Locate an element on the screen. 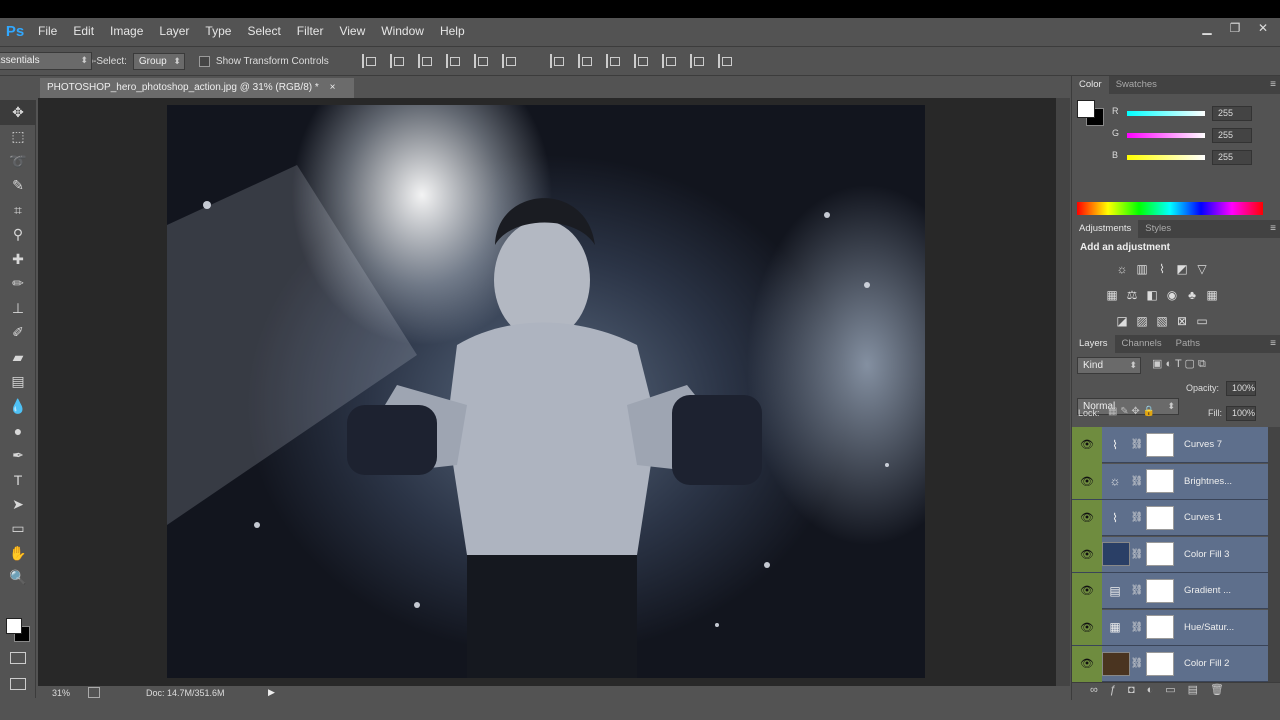  color-lookup-icon: ▦ is located at coordinates (1212, 295).